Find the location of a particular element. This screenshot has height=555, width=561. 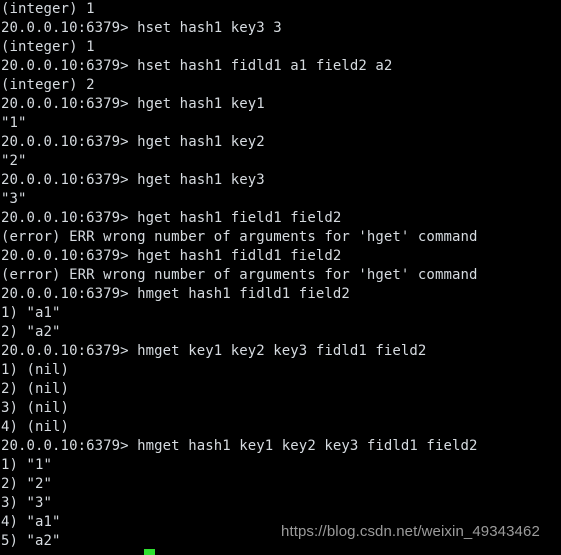

terminal-output-line: 2) "a2" is located at coordinates (31, 332).